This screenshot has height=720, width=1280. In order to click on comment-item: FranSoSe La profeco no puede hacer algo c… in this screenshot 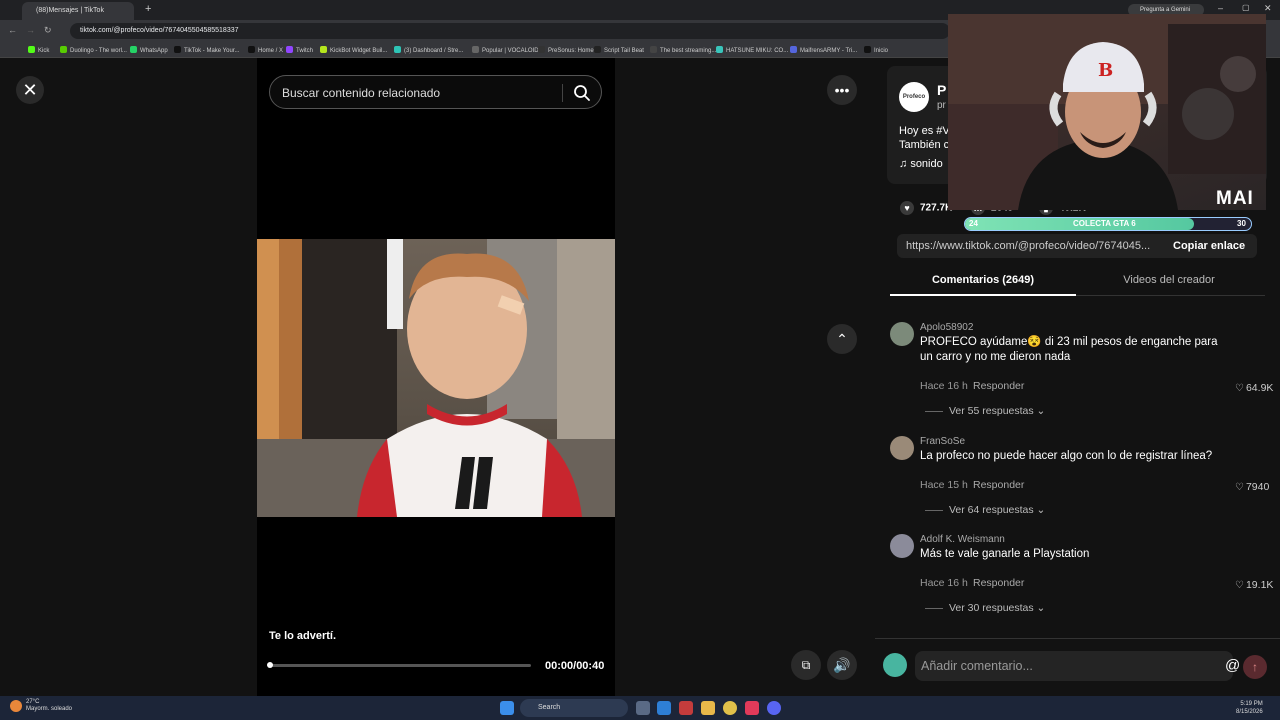, I will do `click(1080, 481)`.